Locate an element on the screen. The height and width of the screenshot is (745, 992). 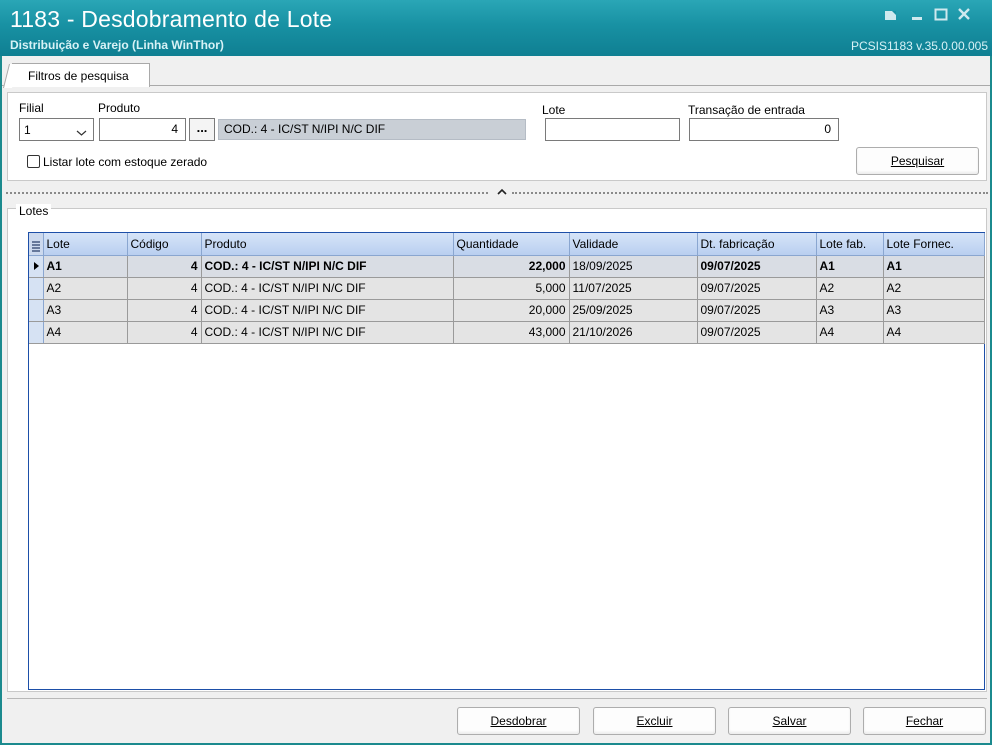
excluir-button: Excluir is located at coordinates (654, 721).